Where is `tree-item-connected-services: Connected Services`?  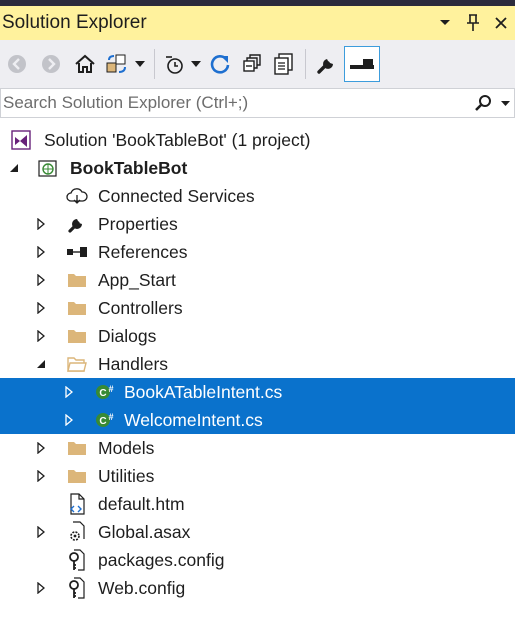 tree-item-connected-services: Connected Services is located at coordinates (257, 196).